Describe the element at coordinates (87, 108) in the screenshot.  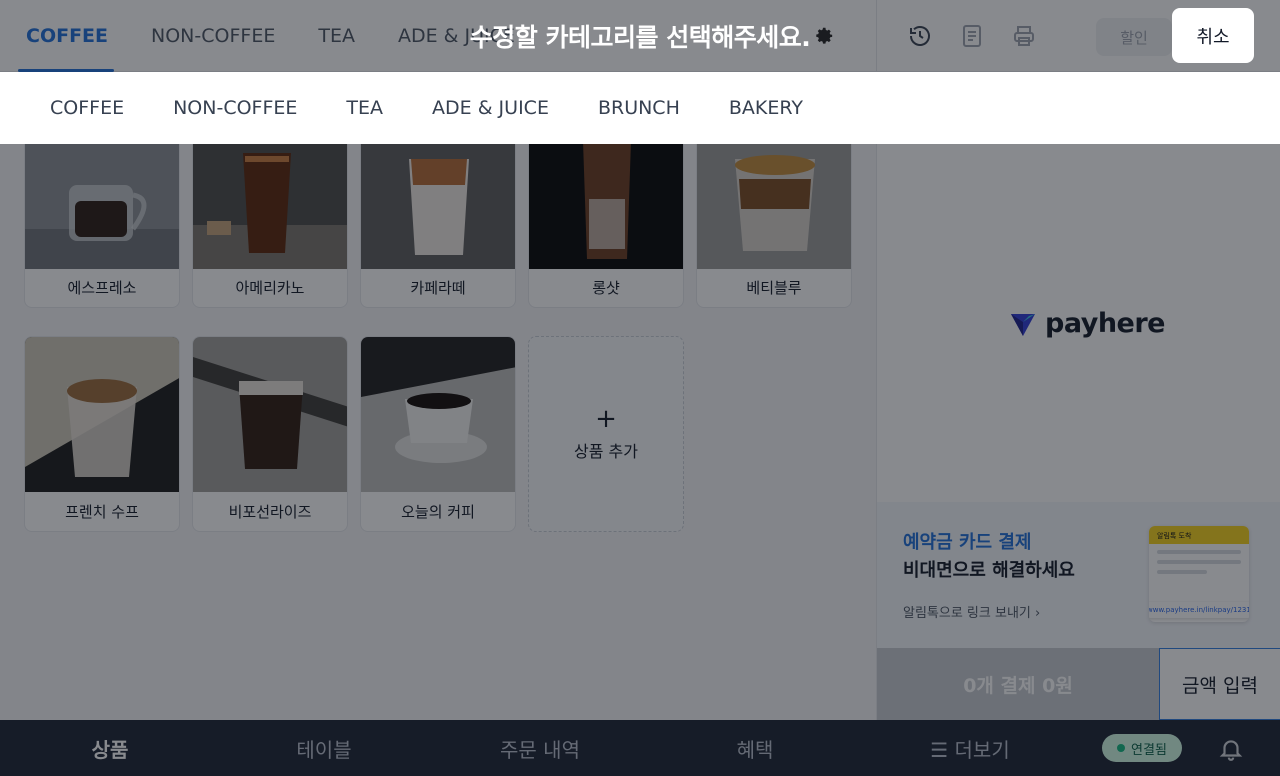
I see `picker-item-coffee: COFFEE` at that location.